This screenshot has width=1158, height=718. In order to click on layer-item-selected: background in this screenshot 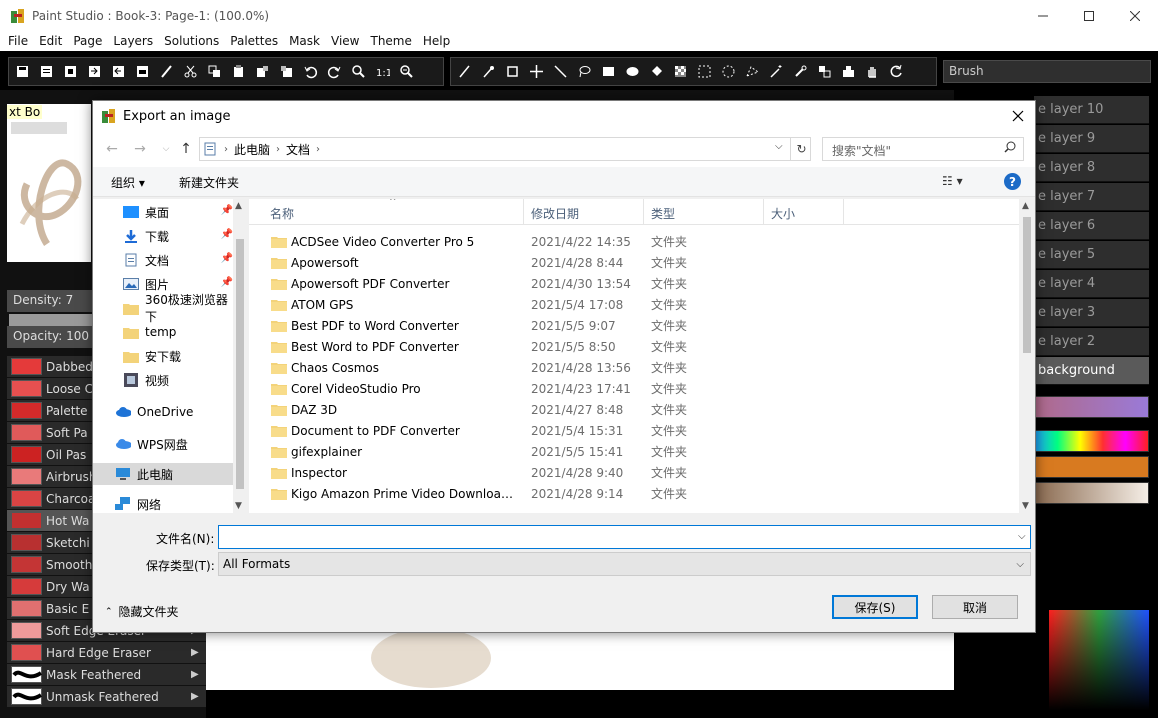, I will do `click(1091, 371)`.